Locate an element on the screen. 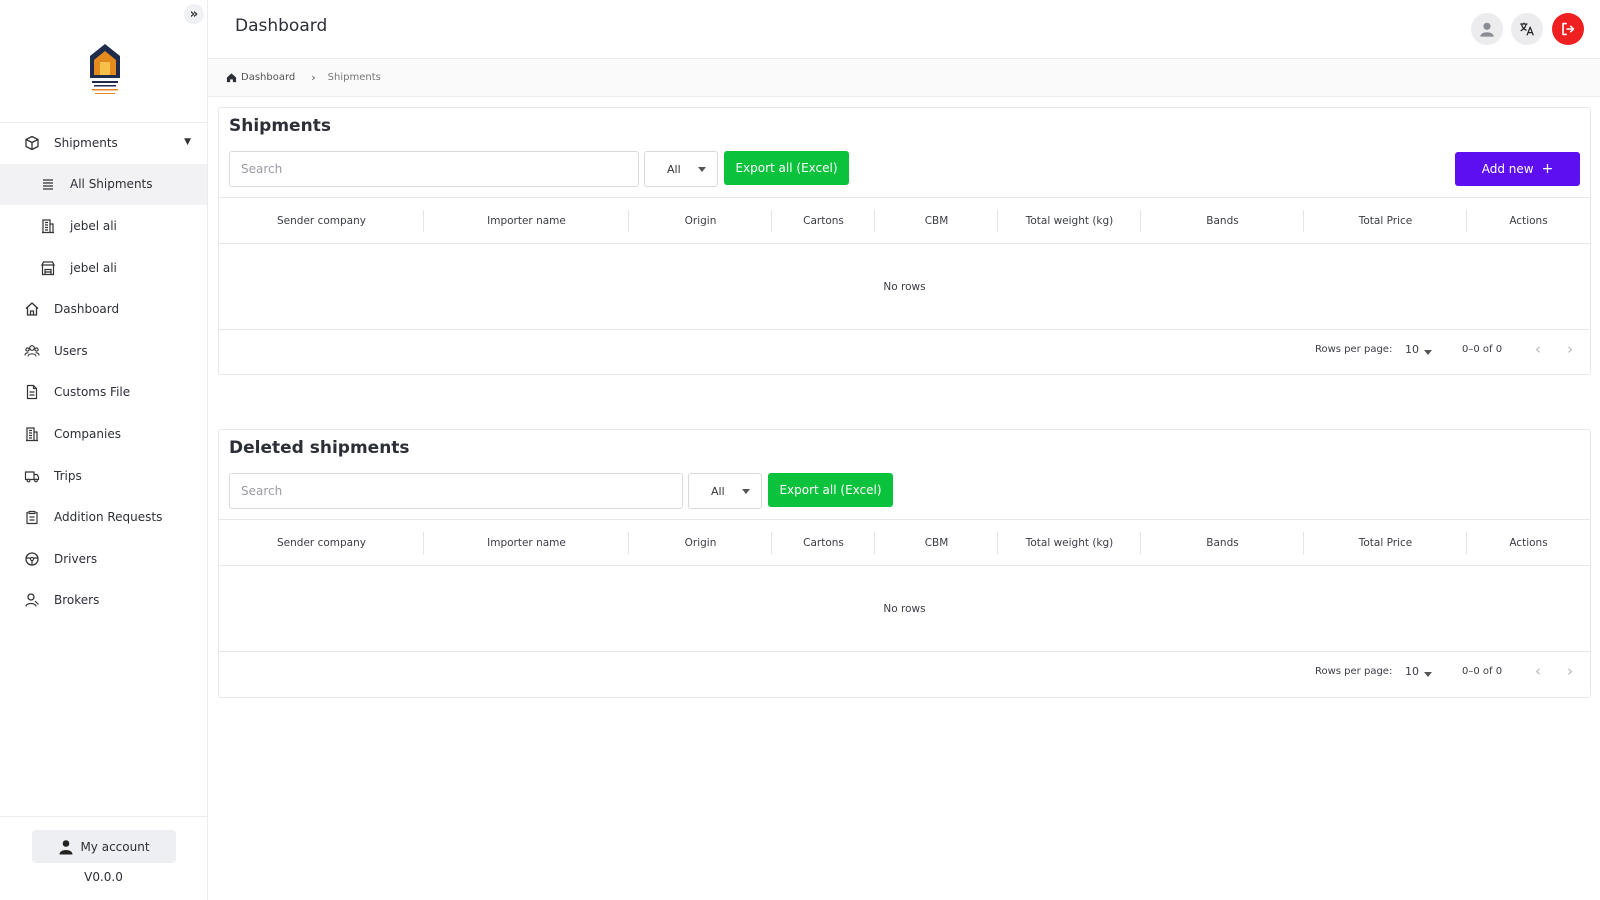 The image size is (1600, 900). sidebar-item-label: Shipments is located at coordinates (86, 142).